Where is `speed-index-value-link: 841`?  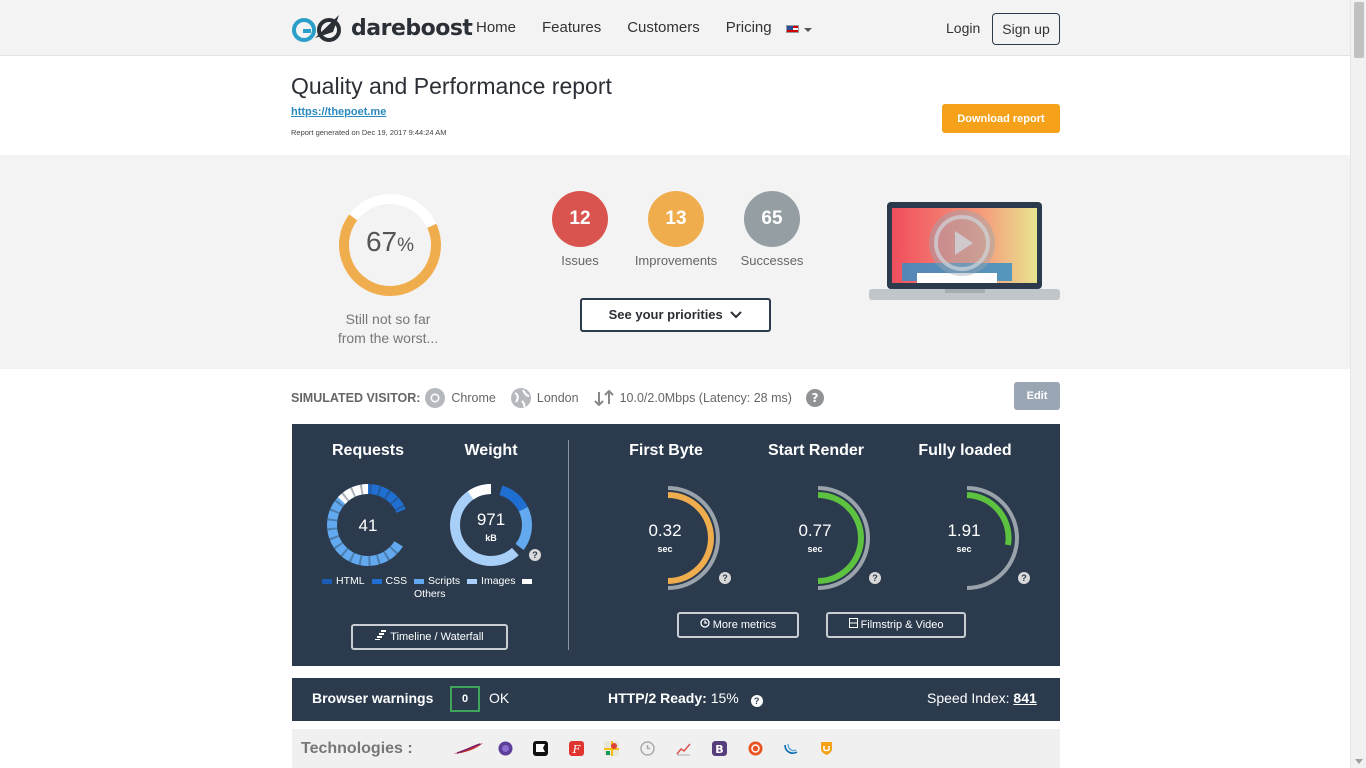 speed-index-value-link: 841 is located at coordinates (1024, 698).